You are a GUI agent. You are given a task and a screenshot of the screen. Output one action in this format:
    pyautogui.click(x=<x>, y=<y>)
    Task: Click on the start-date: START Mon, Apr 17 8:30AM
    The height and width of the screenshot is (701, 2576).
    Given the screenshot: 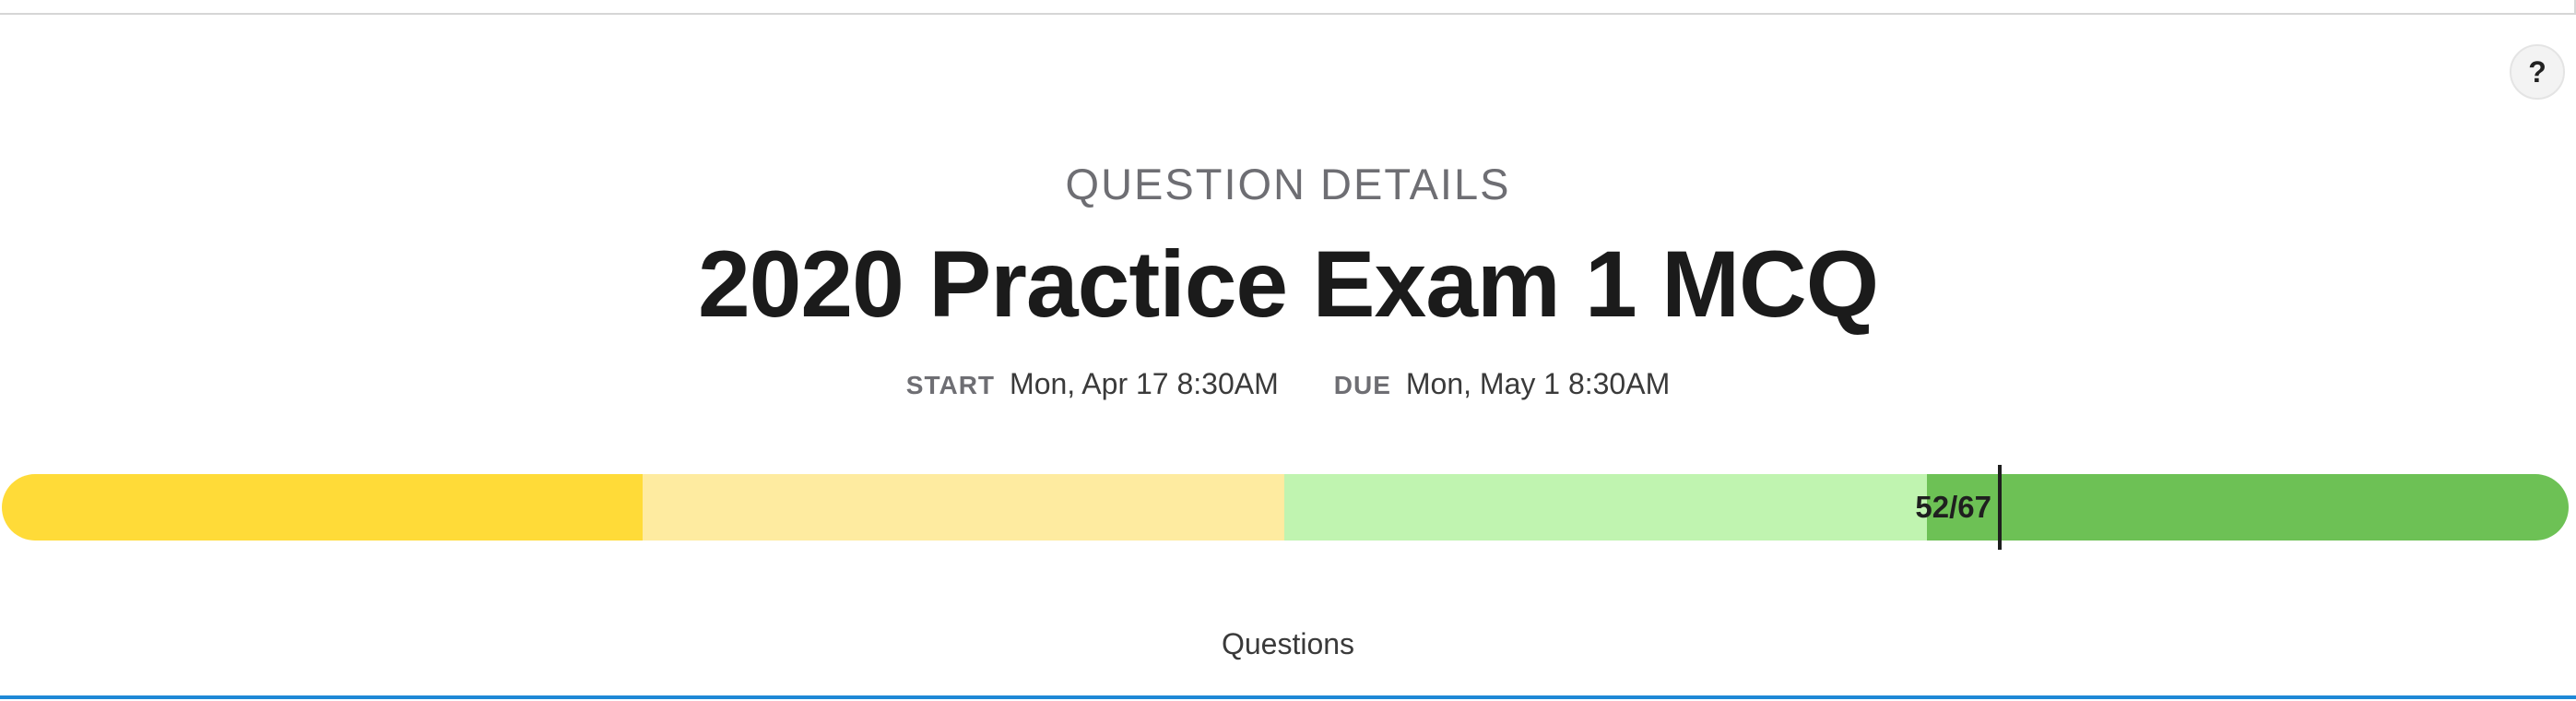 What is the action you would take?
    pyautogui.click(x=1092, y=384)
    